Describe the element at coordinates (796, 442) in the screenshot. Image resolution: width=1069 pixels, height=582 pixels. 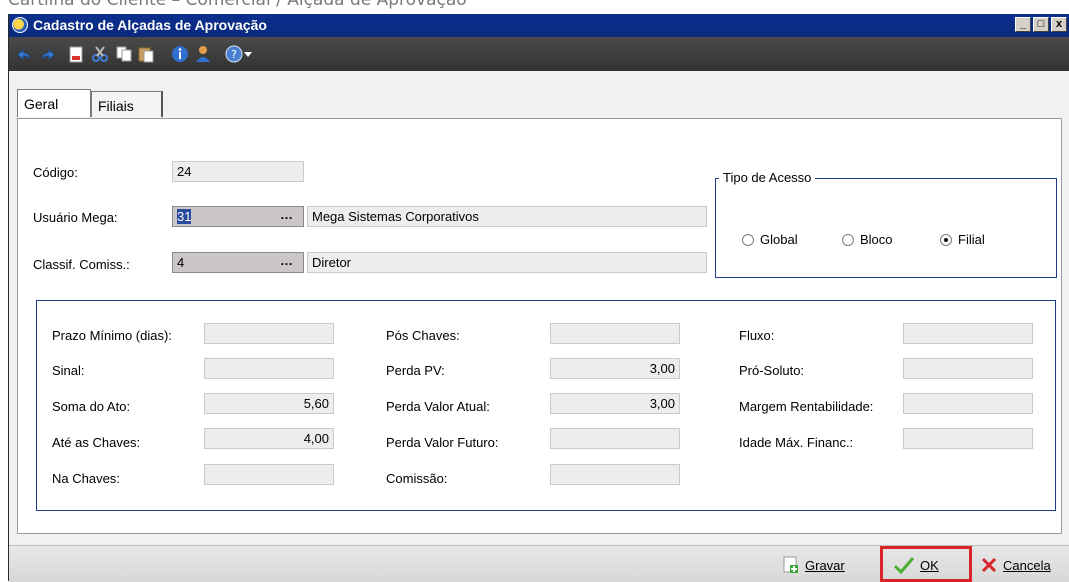
I see `idade-max-financ-label: Idade Máx. Financ.:` at that location.